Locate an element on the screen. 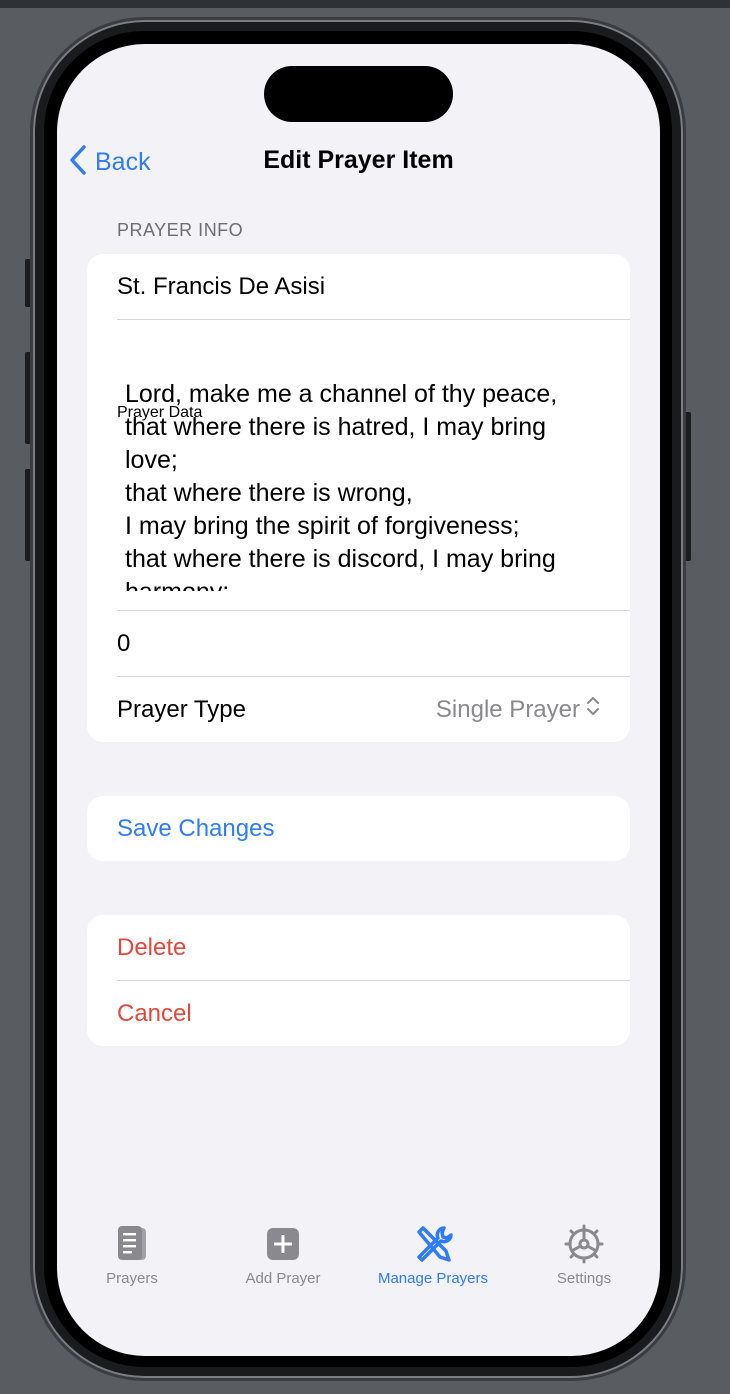 This screenshot has height=1394, width=730. destructive-actions-card: Delete Cancel is located at coordinates (358, 980).